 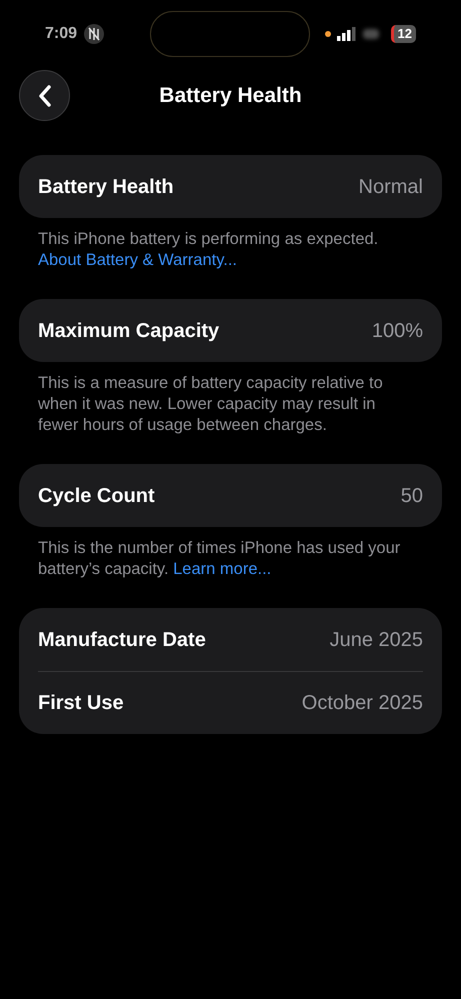 I want to click on row-value: 50, so click(x=411, y=496).